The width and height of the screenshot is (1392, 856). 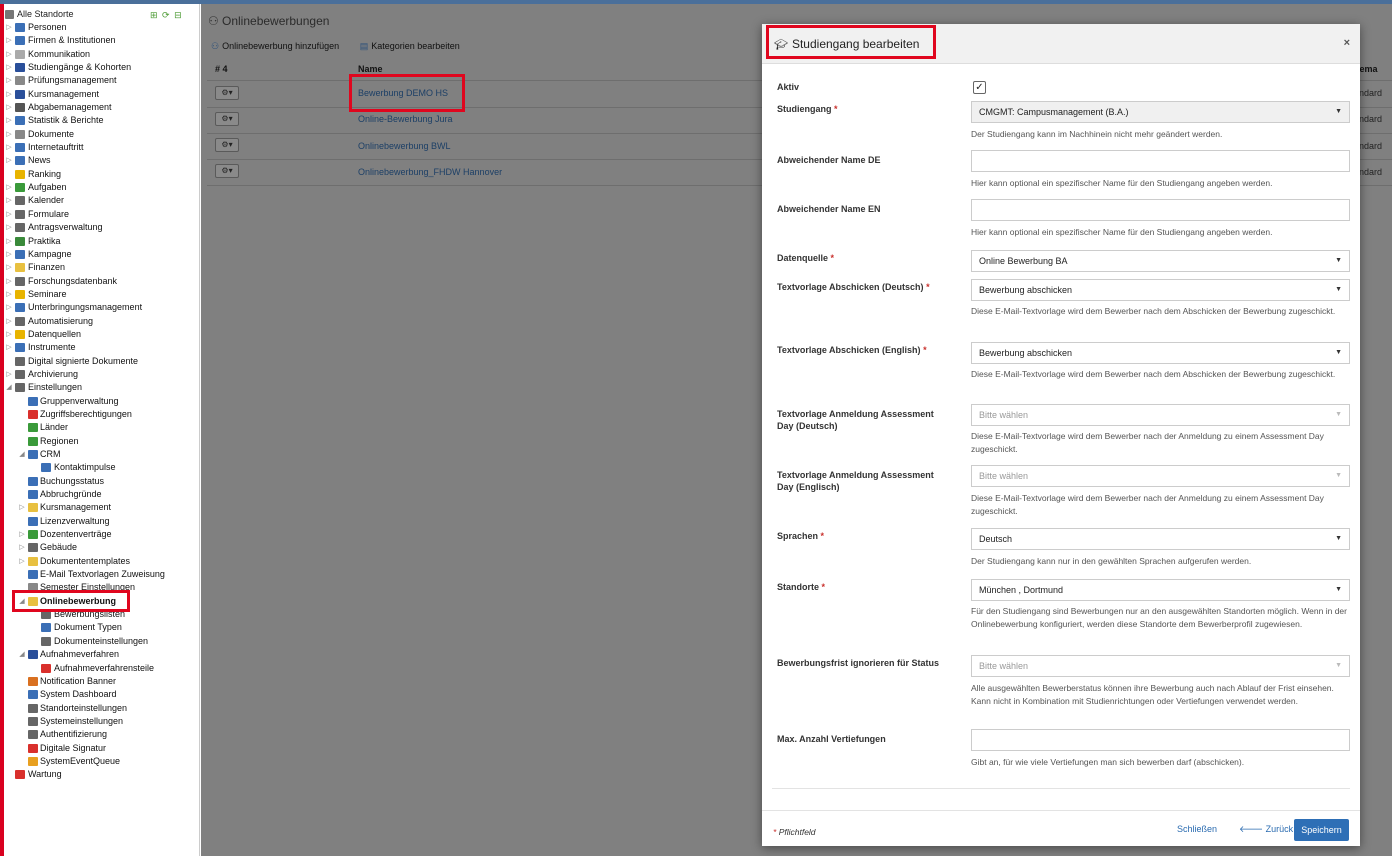 What do you see at coordinates (979, 87) in the screenshot?
I see `aktiv-checkbox: ✓` at bounding box center [979, 87].